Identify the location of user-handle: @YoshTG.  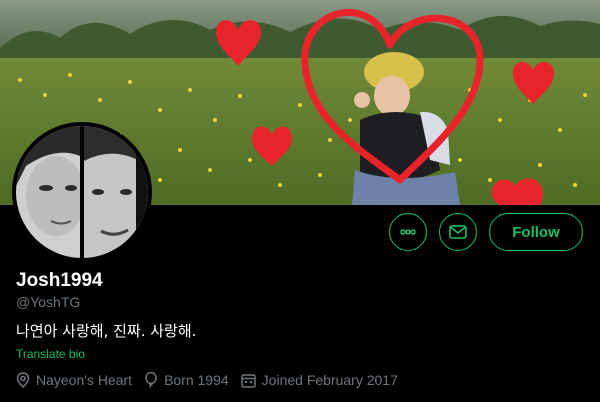
(48, 302).